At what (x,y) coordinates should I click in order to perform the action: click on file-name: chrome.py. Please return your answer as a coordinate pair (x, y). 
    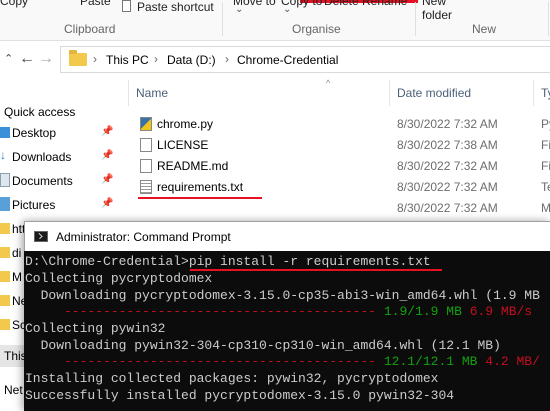
    Looking at the image, I should click on (185, 124).